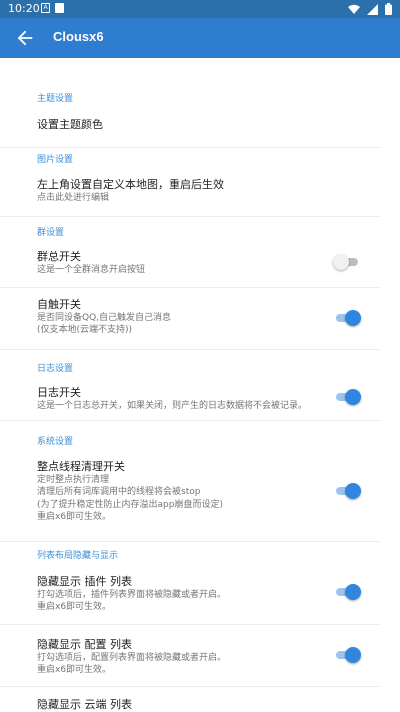 The image size is (400, 712). Describe the element at coordinates (25, 38) in the screenshot. I see `arrow-back-icon` at that location.